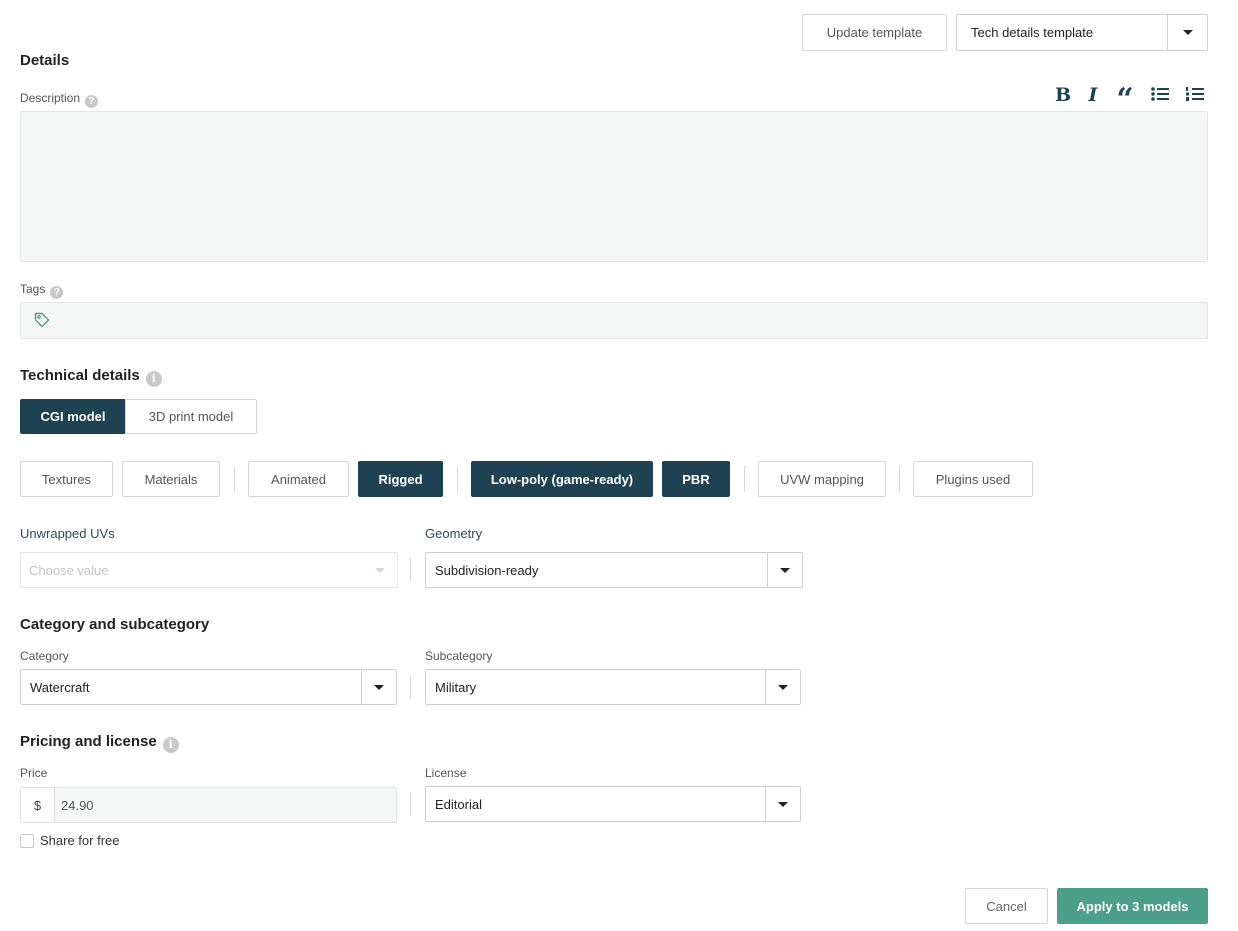 The width and height of the screenshot is (1238, 931). I want to click on pricing-title-text: Pricing and license, so click(88, 741).